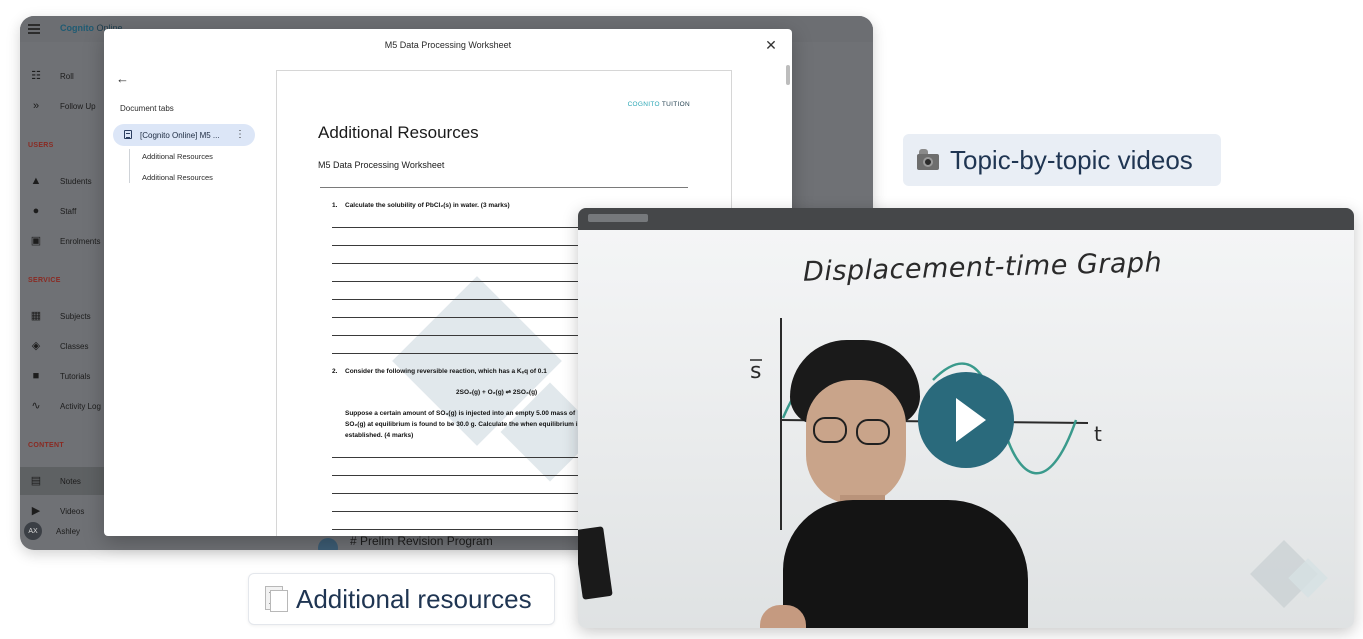  I want to click on axis-s-label: s, so click(755, 371).